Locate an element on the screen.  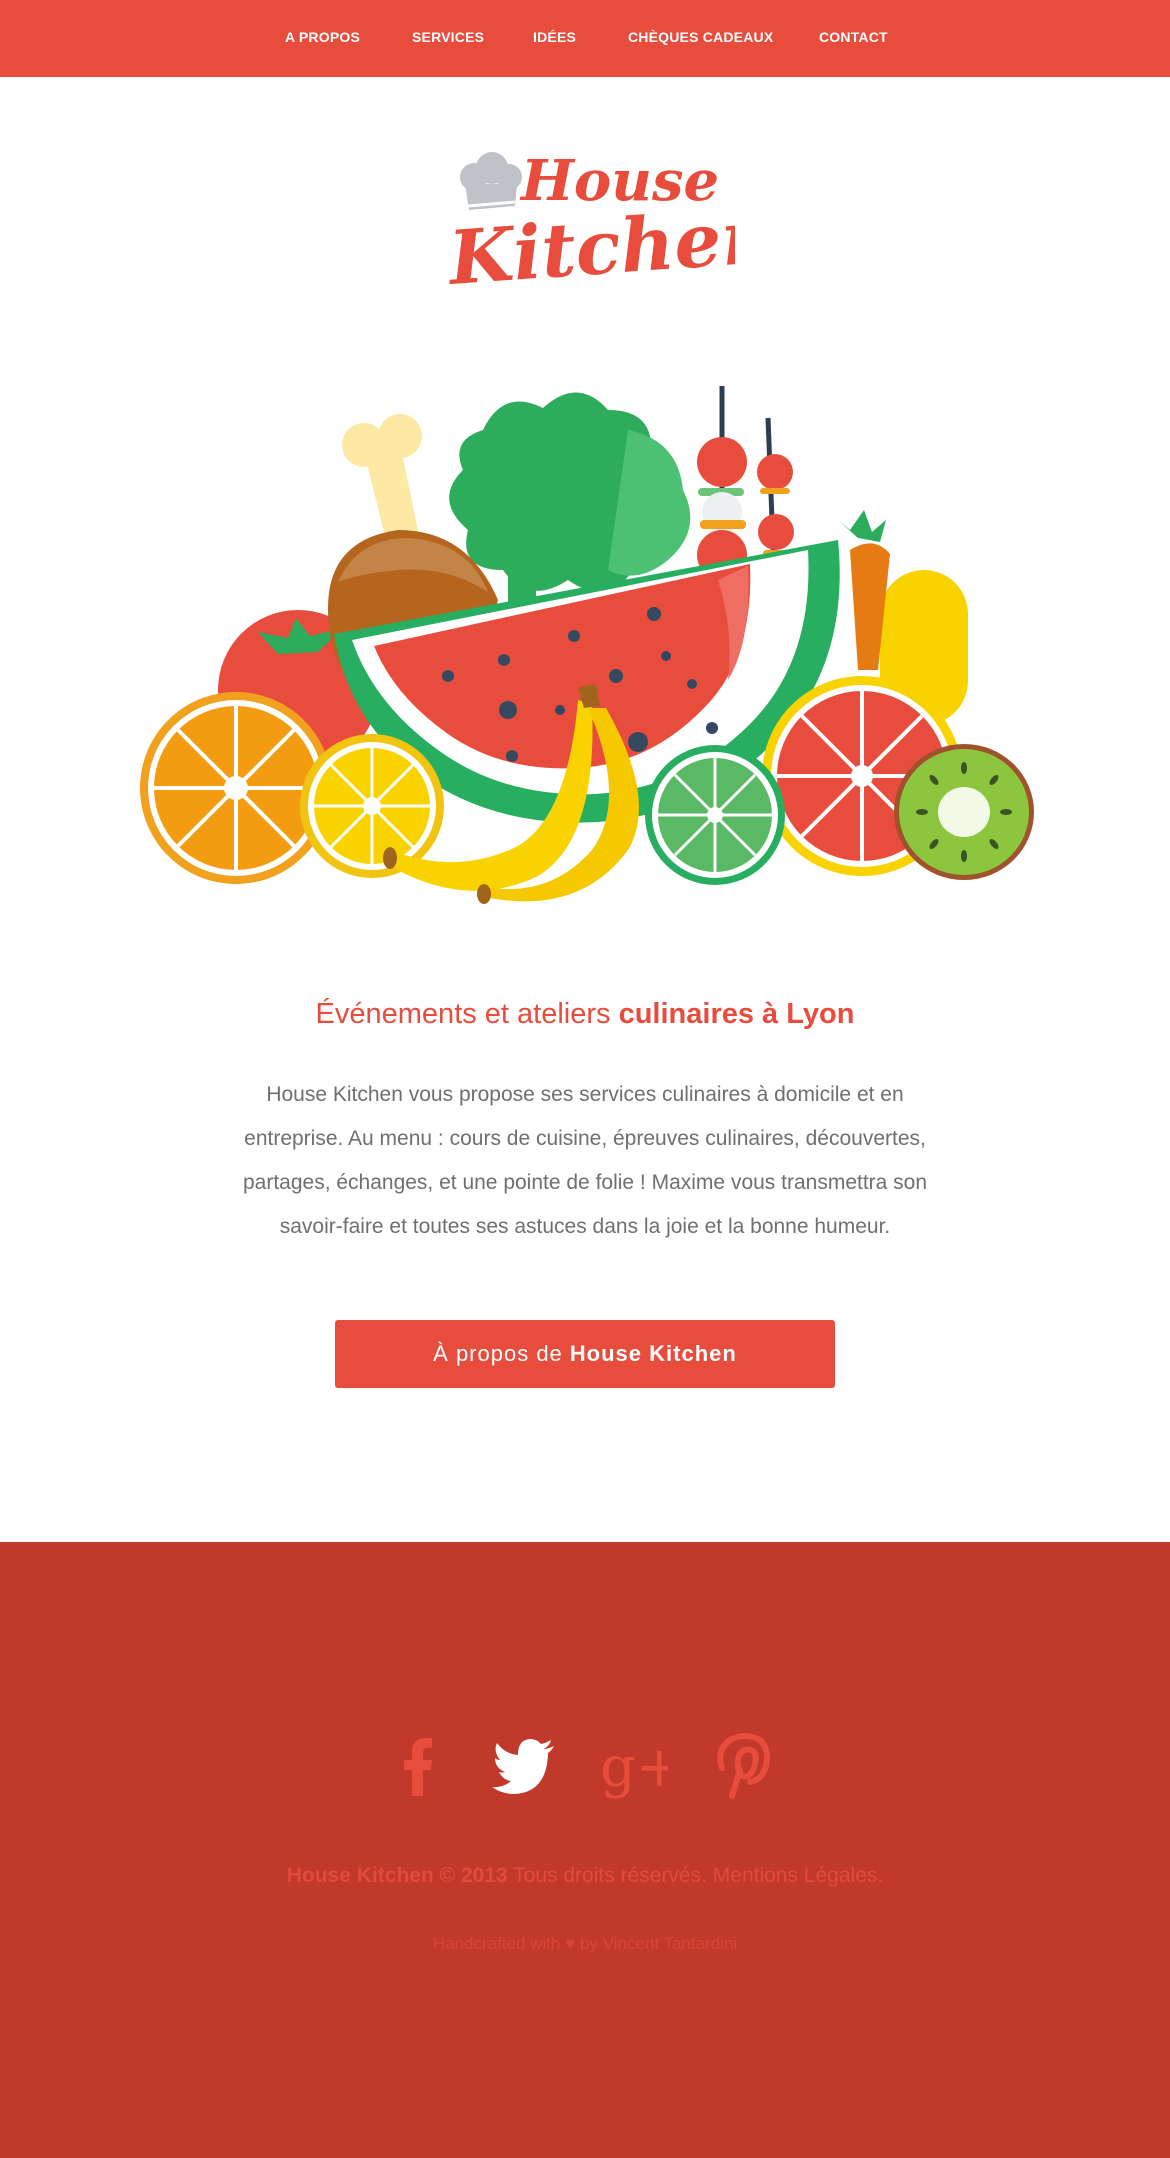
page-headline: Événements et ateliers culinaires à Lyon is located at coordinates (585, 1014).